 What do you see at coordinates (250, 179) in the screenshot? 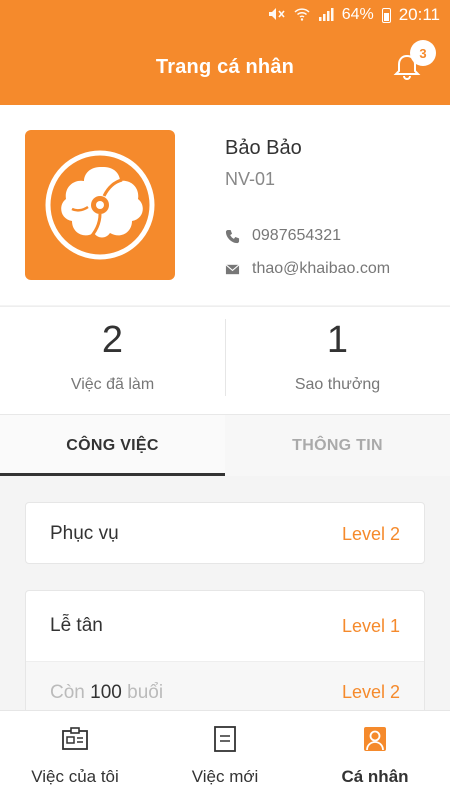
I see `employee-id: NV-01` at bounding box center [250, 179].